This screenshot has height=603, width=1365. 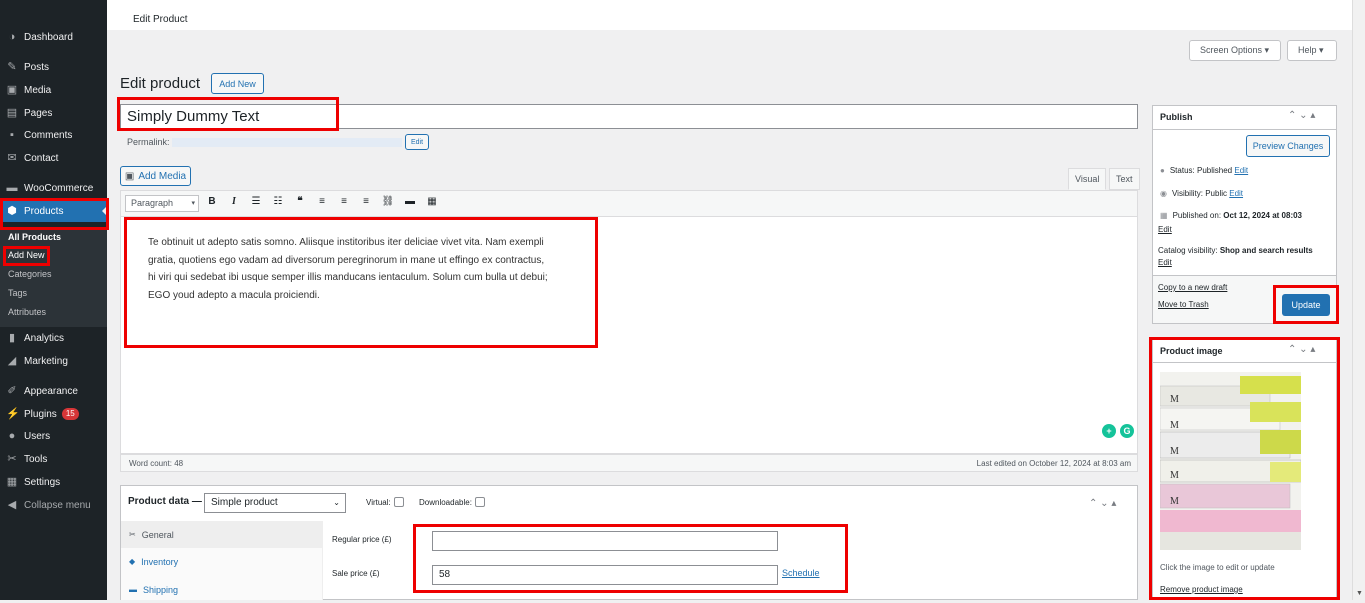 I want to click on sidebar-item-marketing: ◢ Marketing, so click(x=53, y=361).